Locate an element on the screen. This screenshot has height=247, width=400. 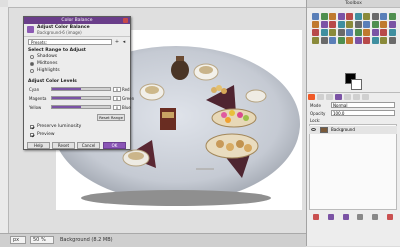
cancel-button: Cancel is located at coordinates (88, 145).